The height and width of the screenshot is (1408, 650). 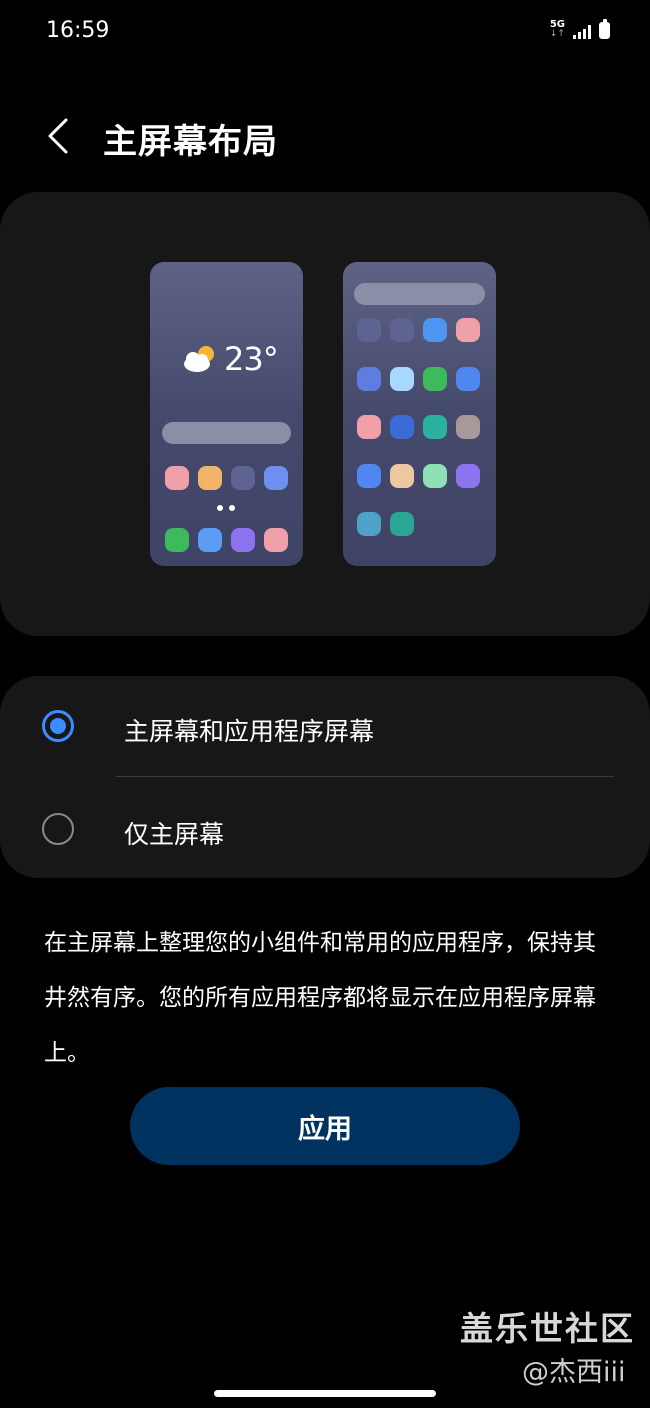 I want to click on radio-unselected-icon, so click(x=58, y=829).